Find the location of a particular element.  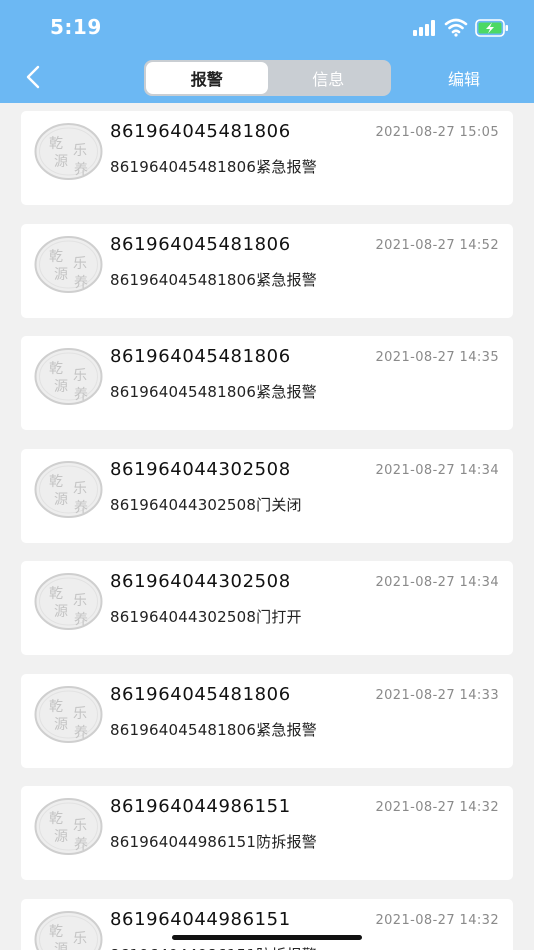

status-bar: 5:19 is located at coordinates (267, 26).